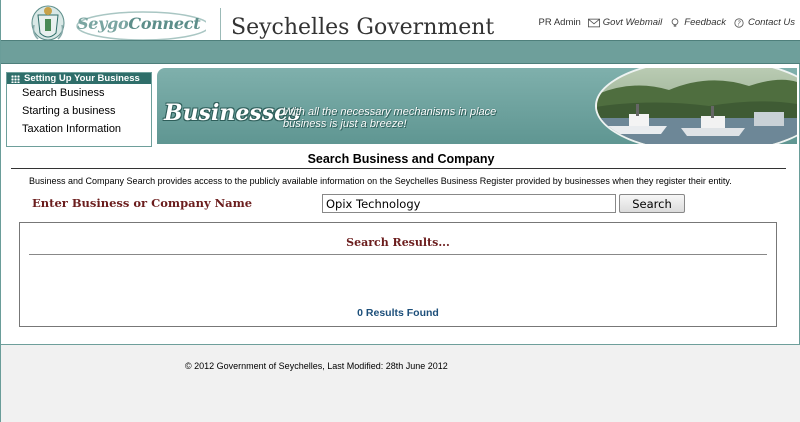 Image resolution: width=800 pixels, height=422 pixels. Describe the element at coordinates (696, 106) in the screenshot. I see `harbour-ships-photo` at that location.